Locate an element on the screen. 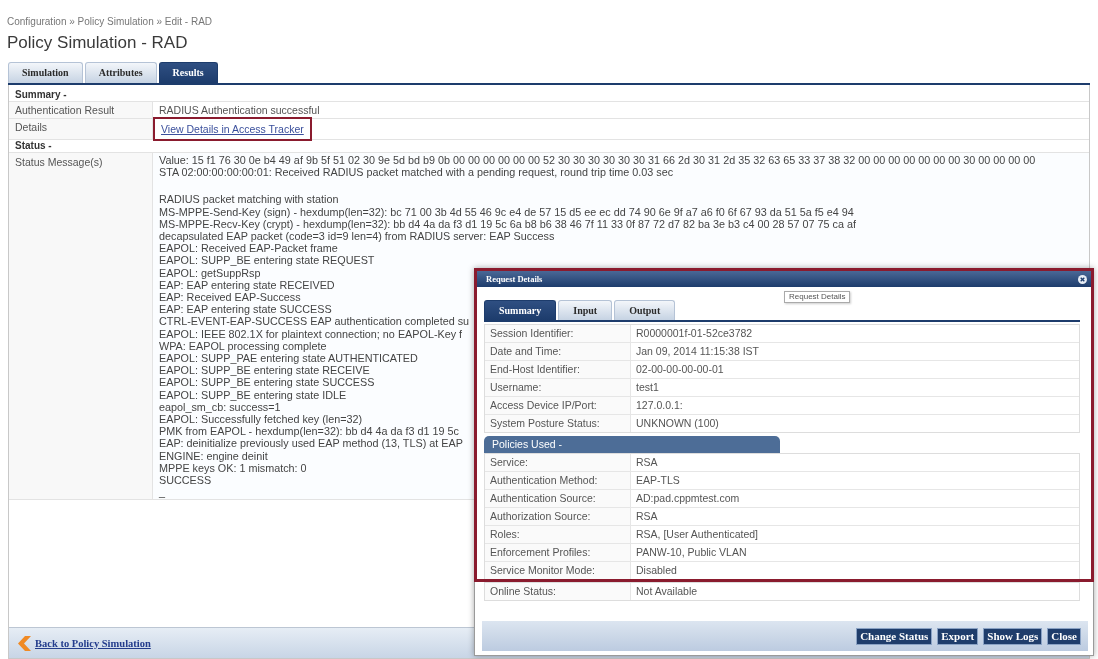  tab: Attributes is located at coordinates (120, 72).